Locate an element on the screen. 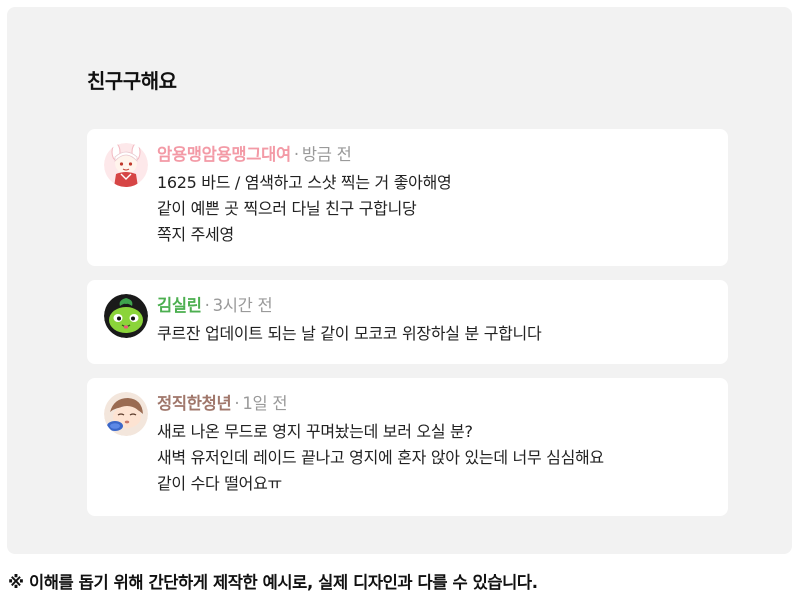  author-name: 김실린 is located at coordinates (179, 305).